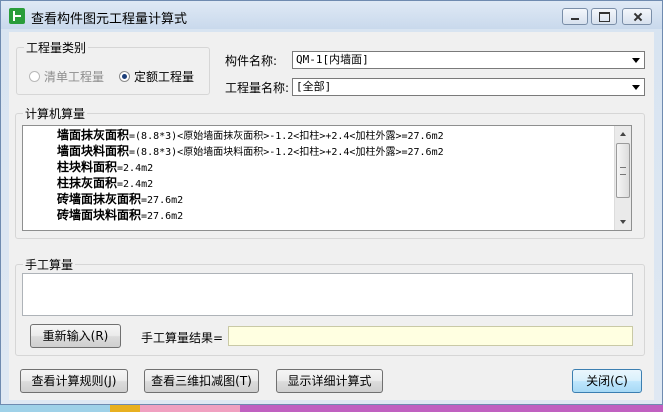  Describe the element at coordinates (331, 16) in the screenshot. I see `title-bar: 查看构件图元工程量计算式` at that location.